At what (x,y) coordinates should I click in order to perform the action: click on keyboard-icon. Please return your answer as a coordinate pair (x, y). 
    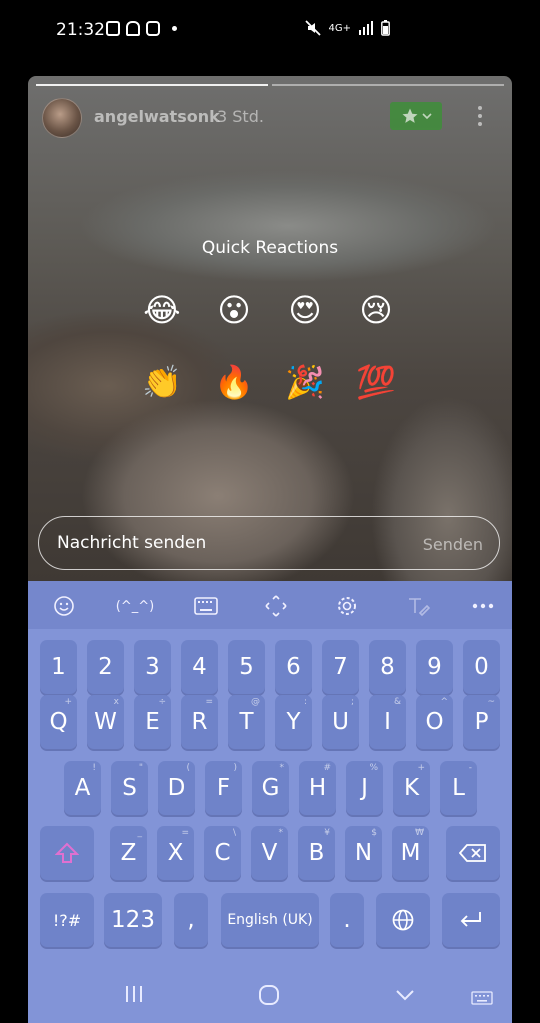
    Looking at the image, I should click on (206, 606).